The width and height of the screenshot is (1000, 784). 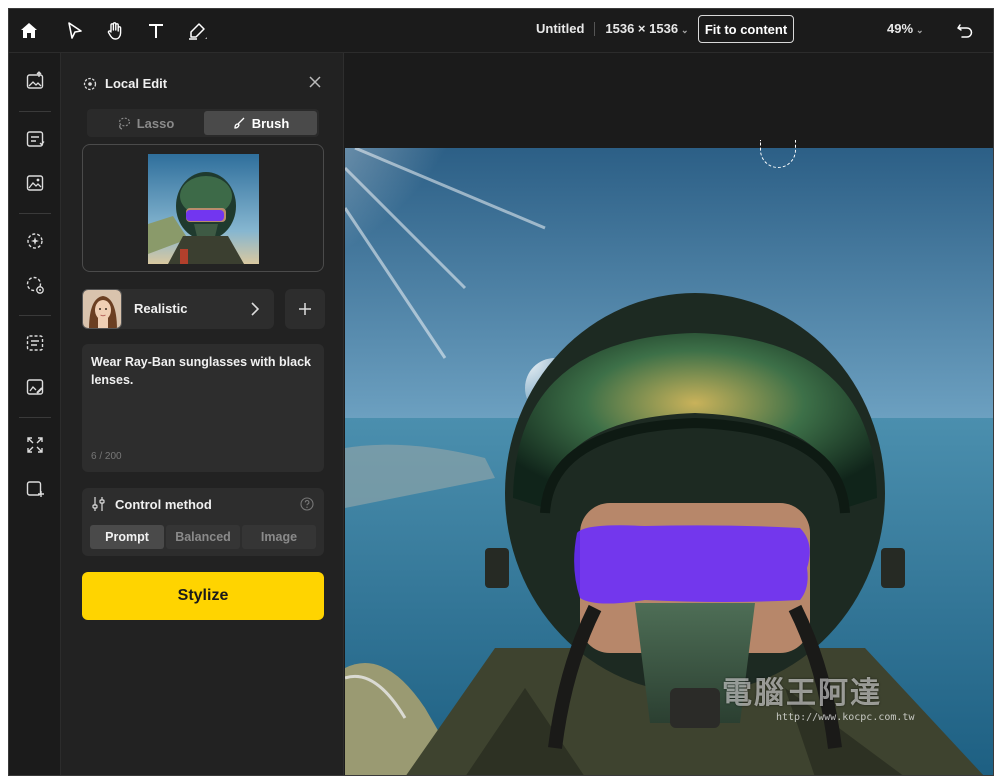 What do you see at coordinates (255, 309) in the screenshot?
I see `chevron-right-icon` at bounding box center [255, 309].